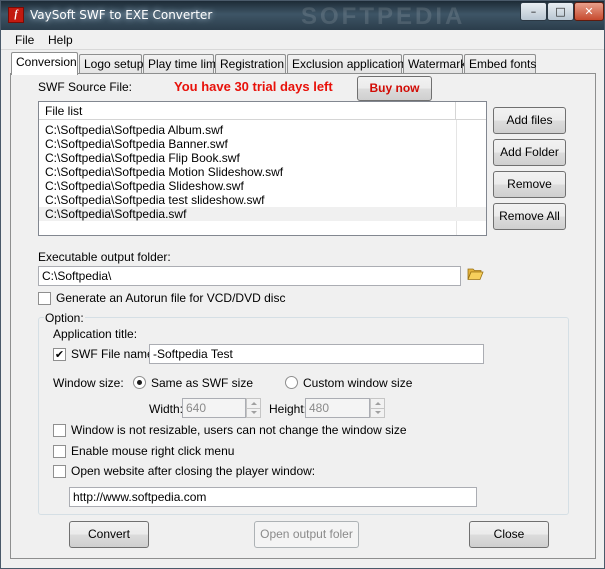  What do you see at coordinates (16, 15) in the screenshot?
I see `swf-app-icon: f` at bounding box center [16, 15].